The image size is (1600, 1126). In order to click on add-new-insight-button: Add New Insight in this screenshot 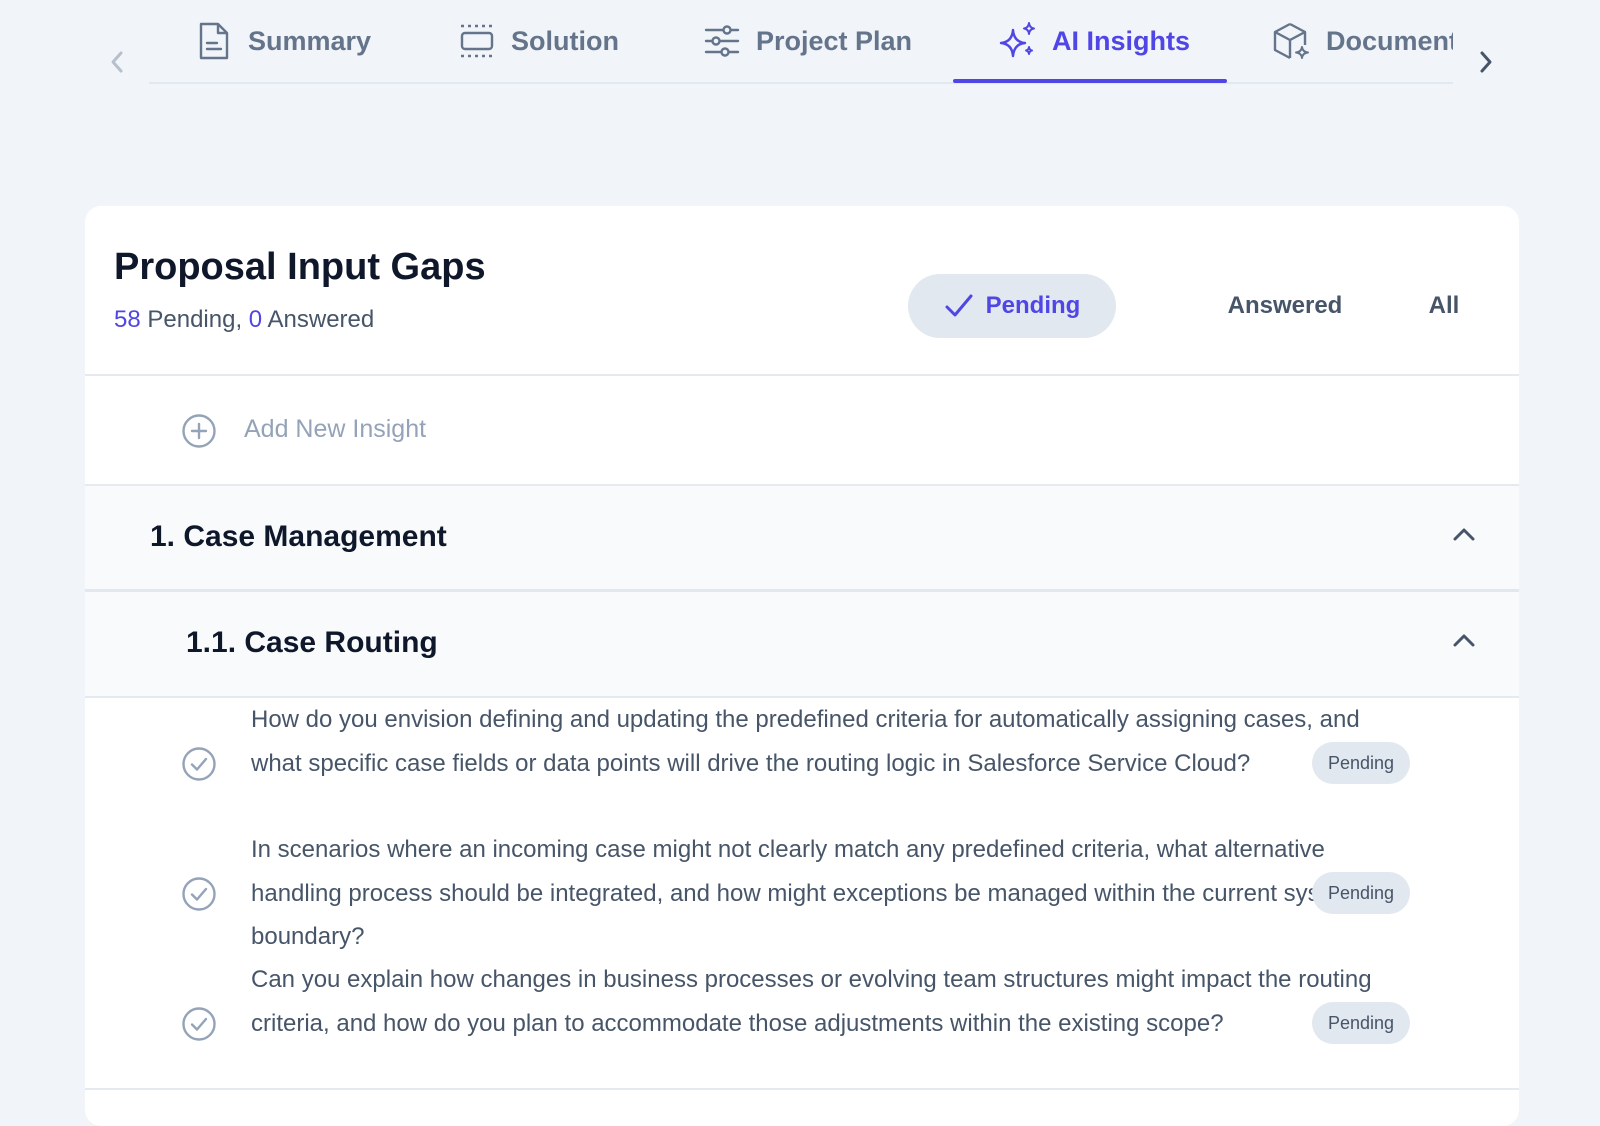, I will do `click(802, 431)`.